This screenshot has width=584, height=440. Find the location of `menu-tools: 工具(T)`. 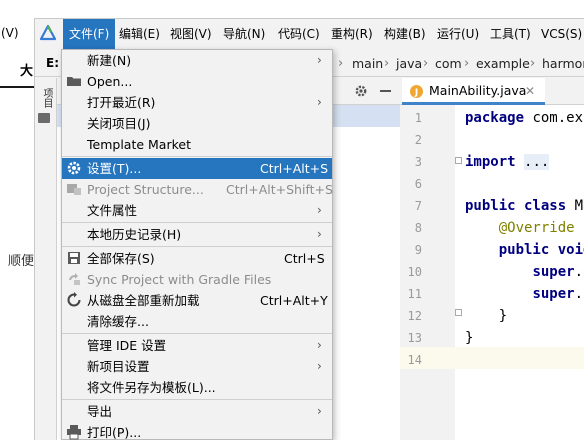

menu-tools: 工具(T) is located at coordinates (510, 34).